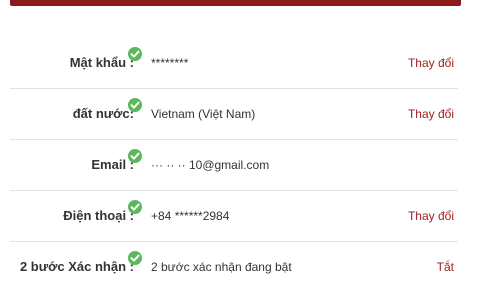 The height and width of the screenshot is (288, 484). I want to click on change-password-link: Thay đổi, so click(431, 63).